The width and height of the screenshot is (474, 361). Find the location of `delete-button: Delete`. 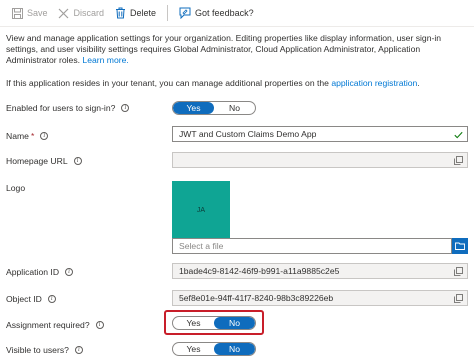

delete-button: Delete is located at coordinates (135, 13).